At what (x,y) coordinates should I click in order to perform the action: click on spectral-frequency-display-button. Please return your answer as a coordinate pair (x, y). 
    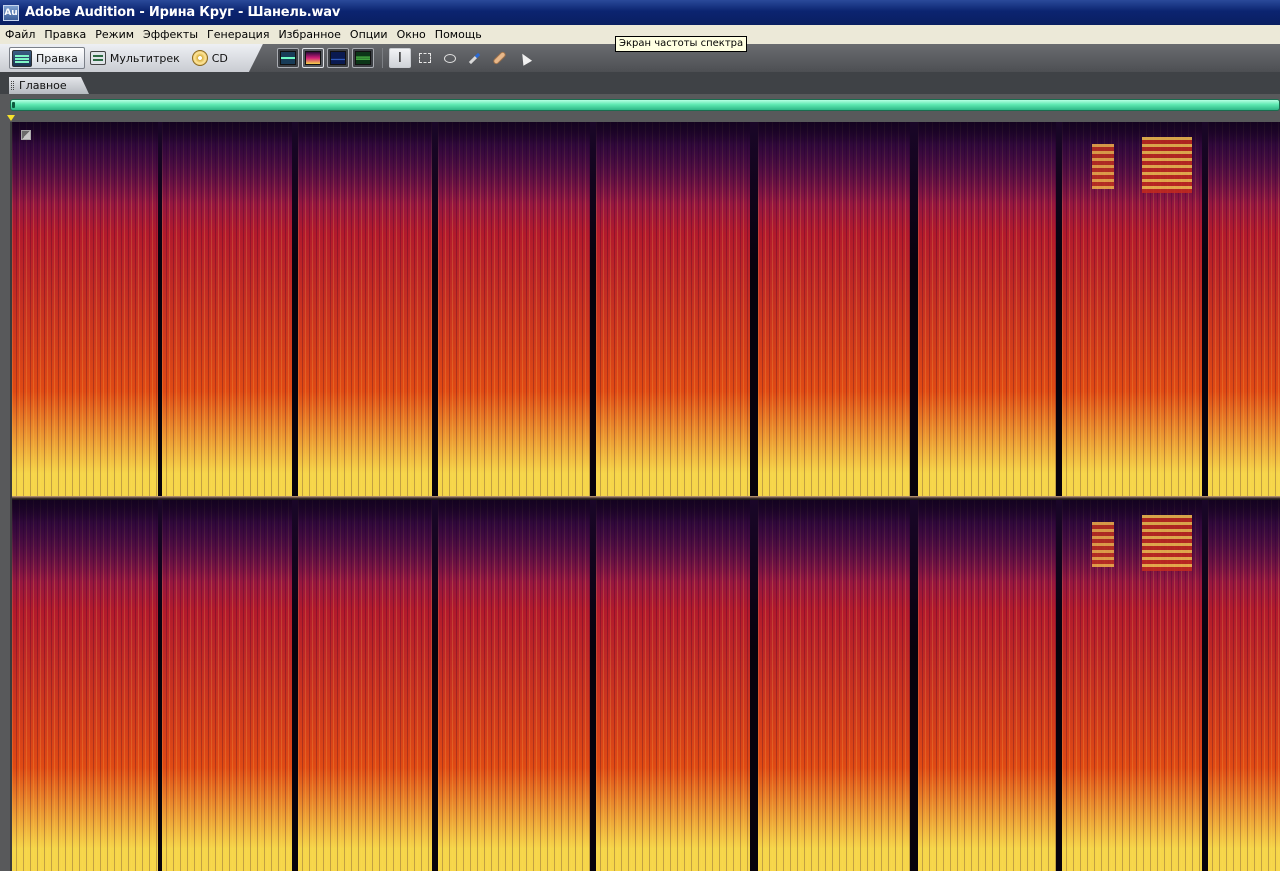
    Looking at the image, I should click on (312, 58).